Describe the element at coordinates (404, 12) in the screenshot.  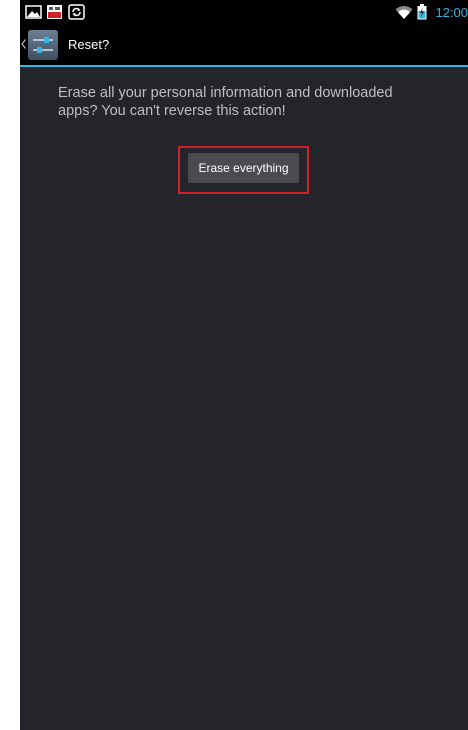
I see `wifi-icon` at that location.